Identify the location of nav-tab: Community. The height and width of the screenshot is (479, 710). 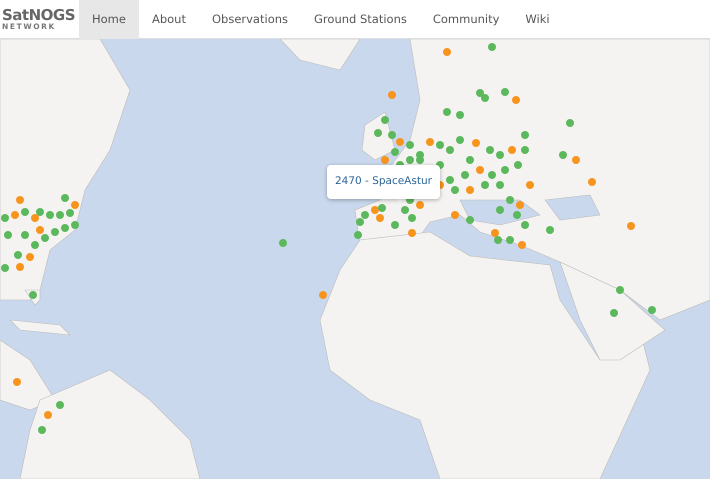
(466, 19).